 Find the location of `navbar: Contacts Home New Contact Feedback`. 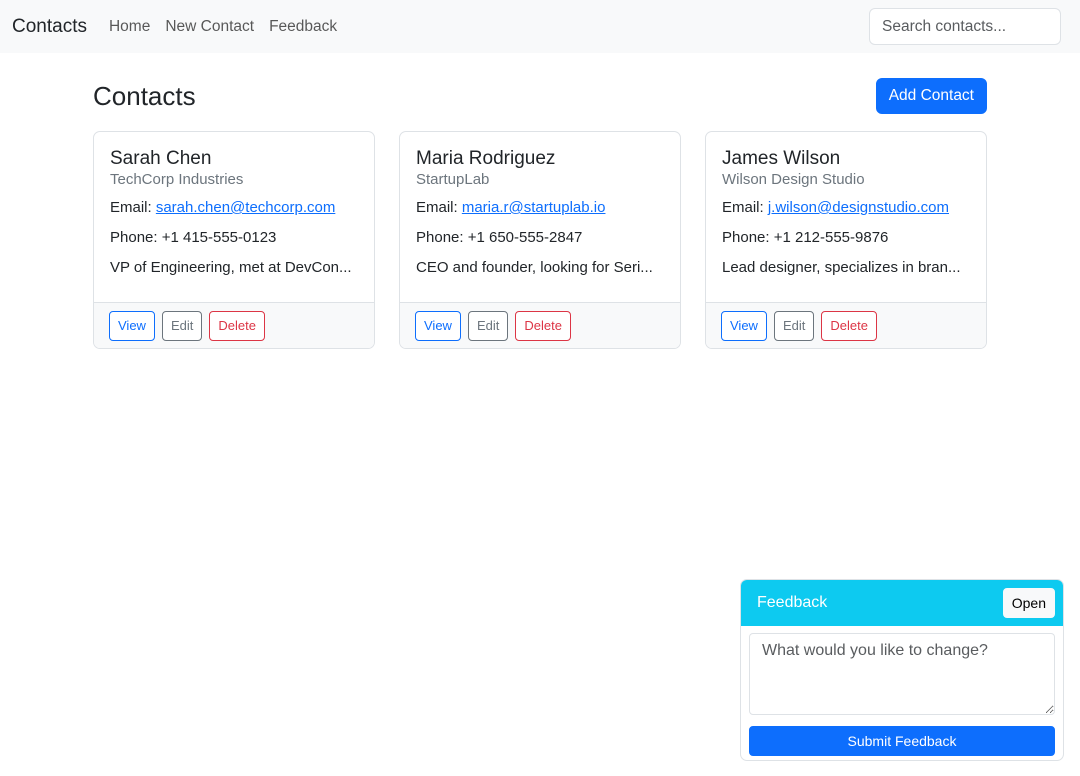

navbar: Contacts Home New Contact Feedback is located at coordinates (540, 26).